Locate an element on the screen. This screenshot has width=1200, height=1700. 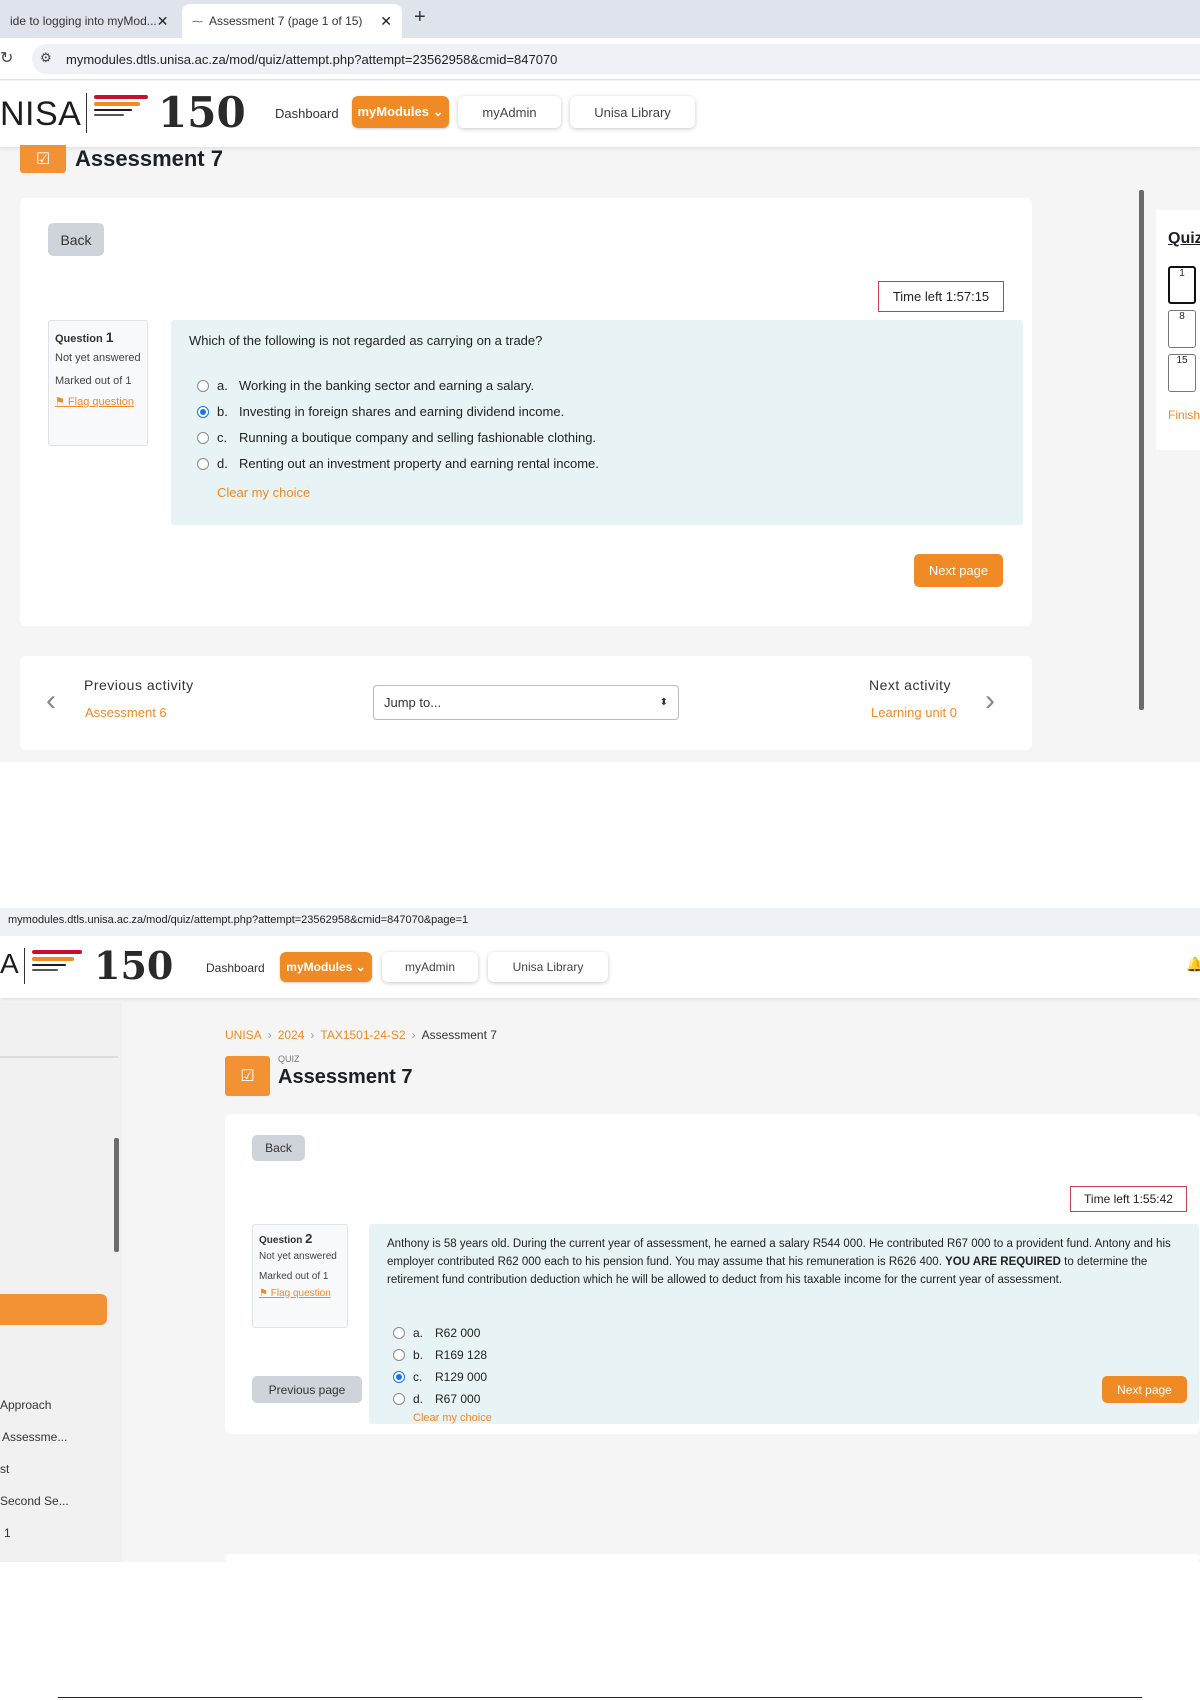
previous-activity-link: Assessment 6 is located at coordinates (126, 712).